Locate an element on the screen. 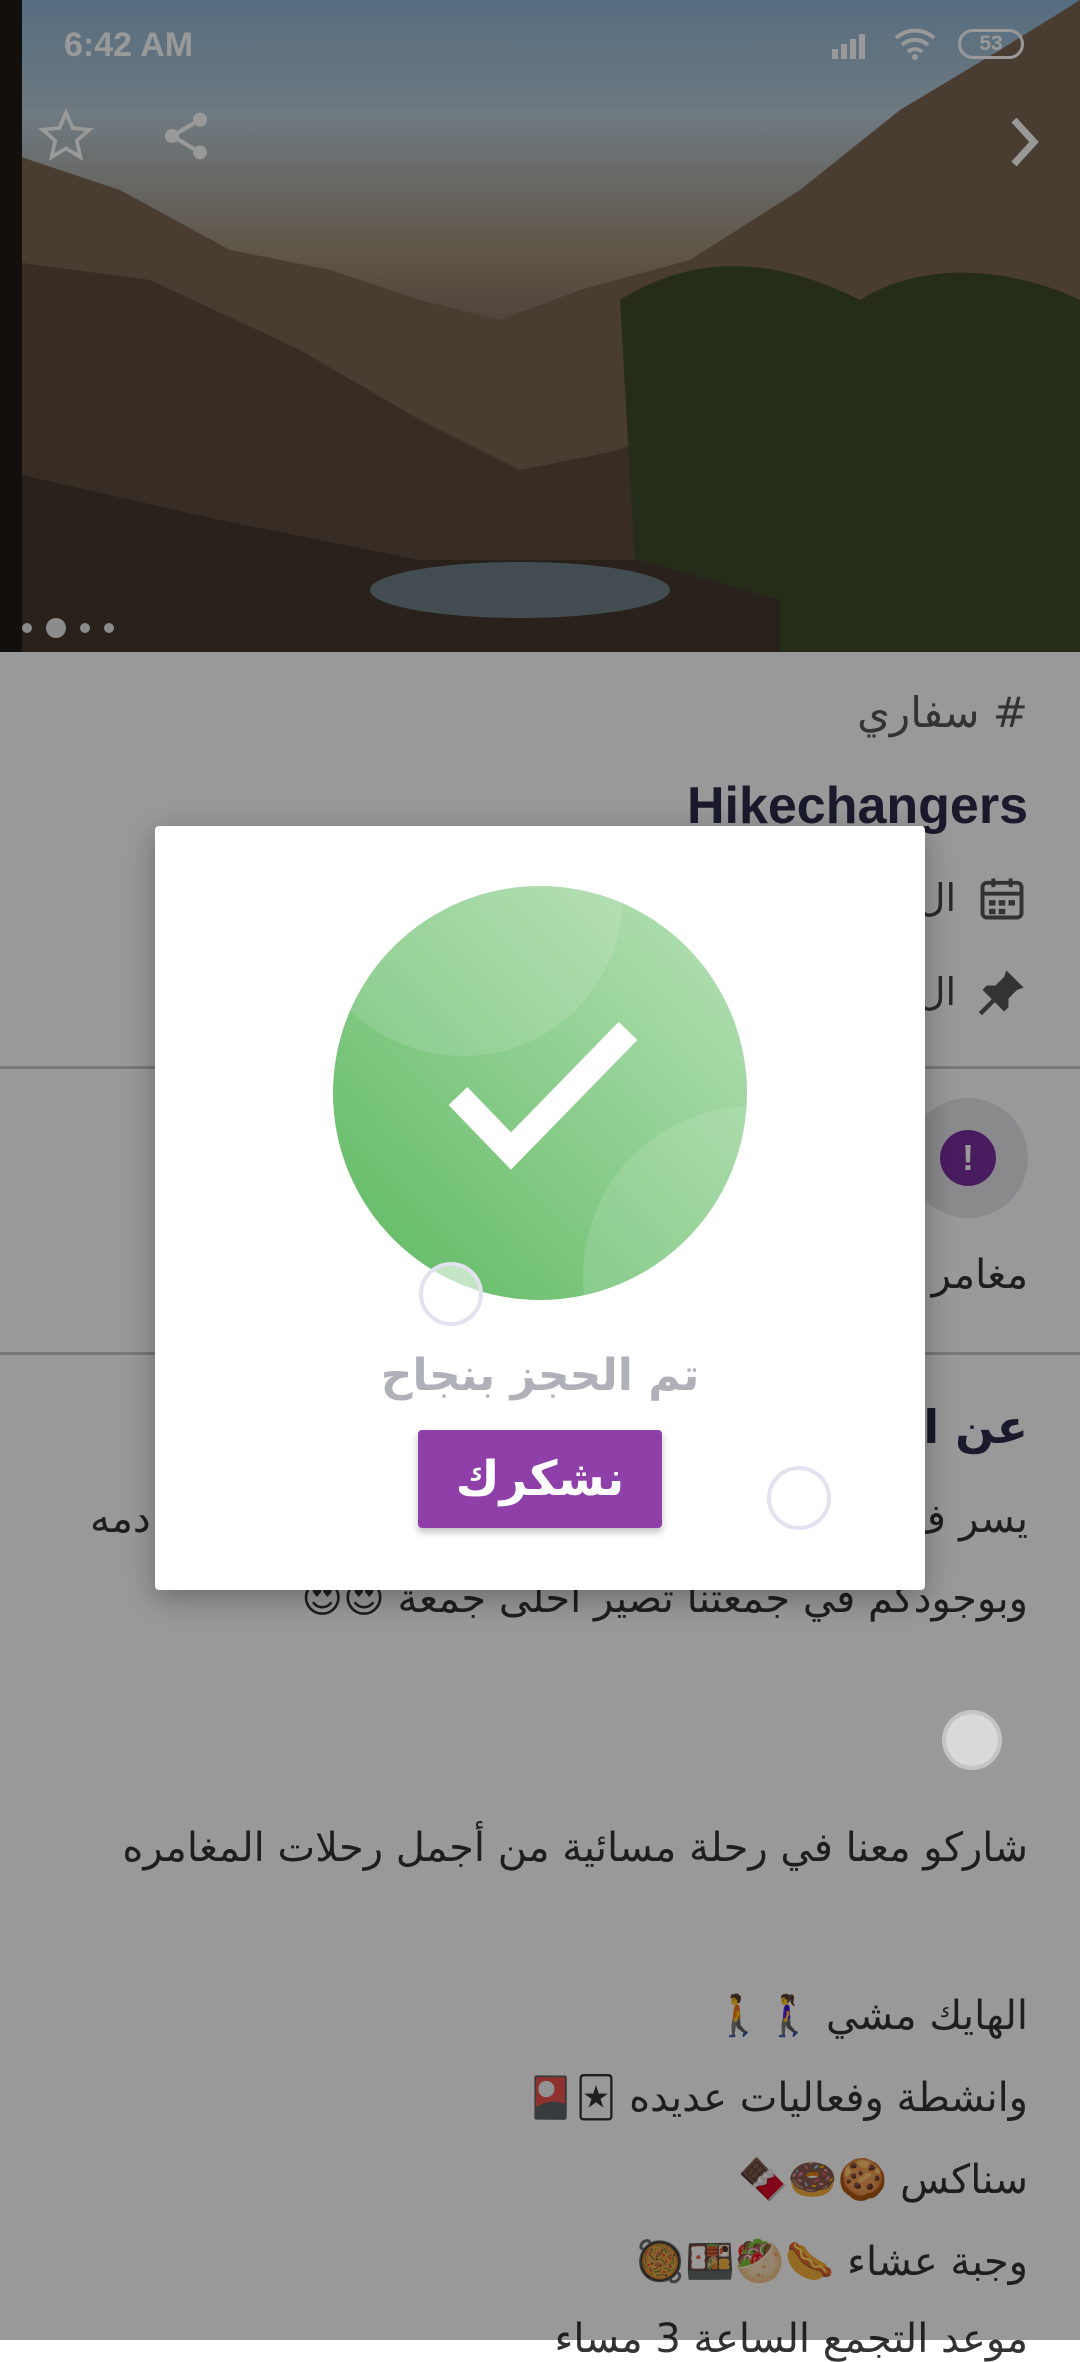  thanks-button: نشكرك is located at coordinates (540, 1479).